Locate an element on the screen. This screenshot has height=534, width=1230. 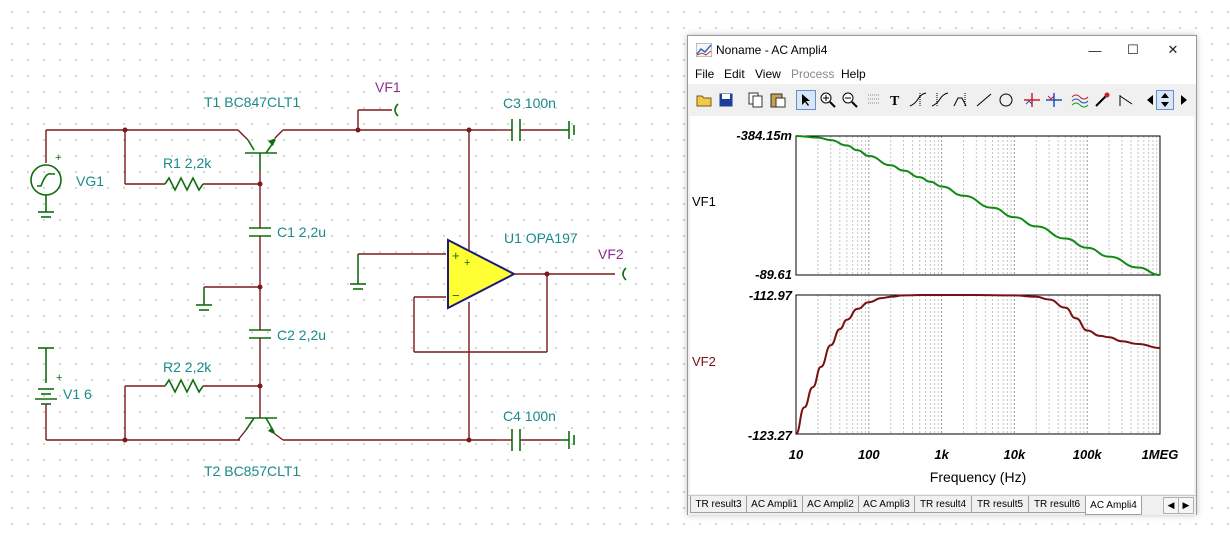
vf2-label: VF2 is located at coordinates (611, 254).